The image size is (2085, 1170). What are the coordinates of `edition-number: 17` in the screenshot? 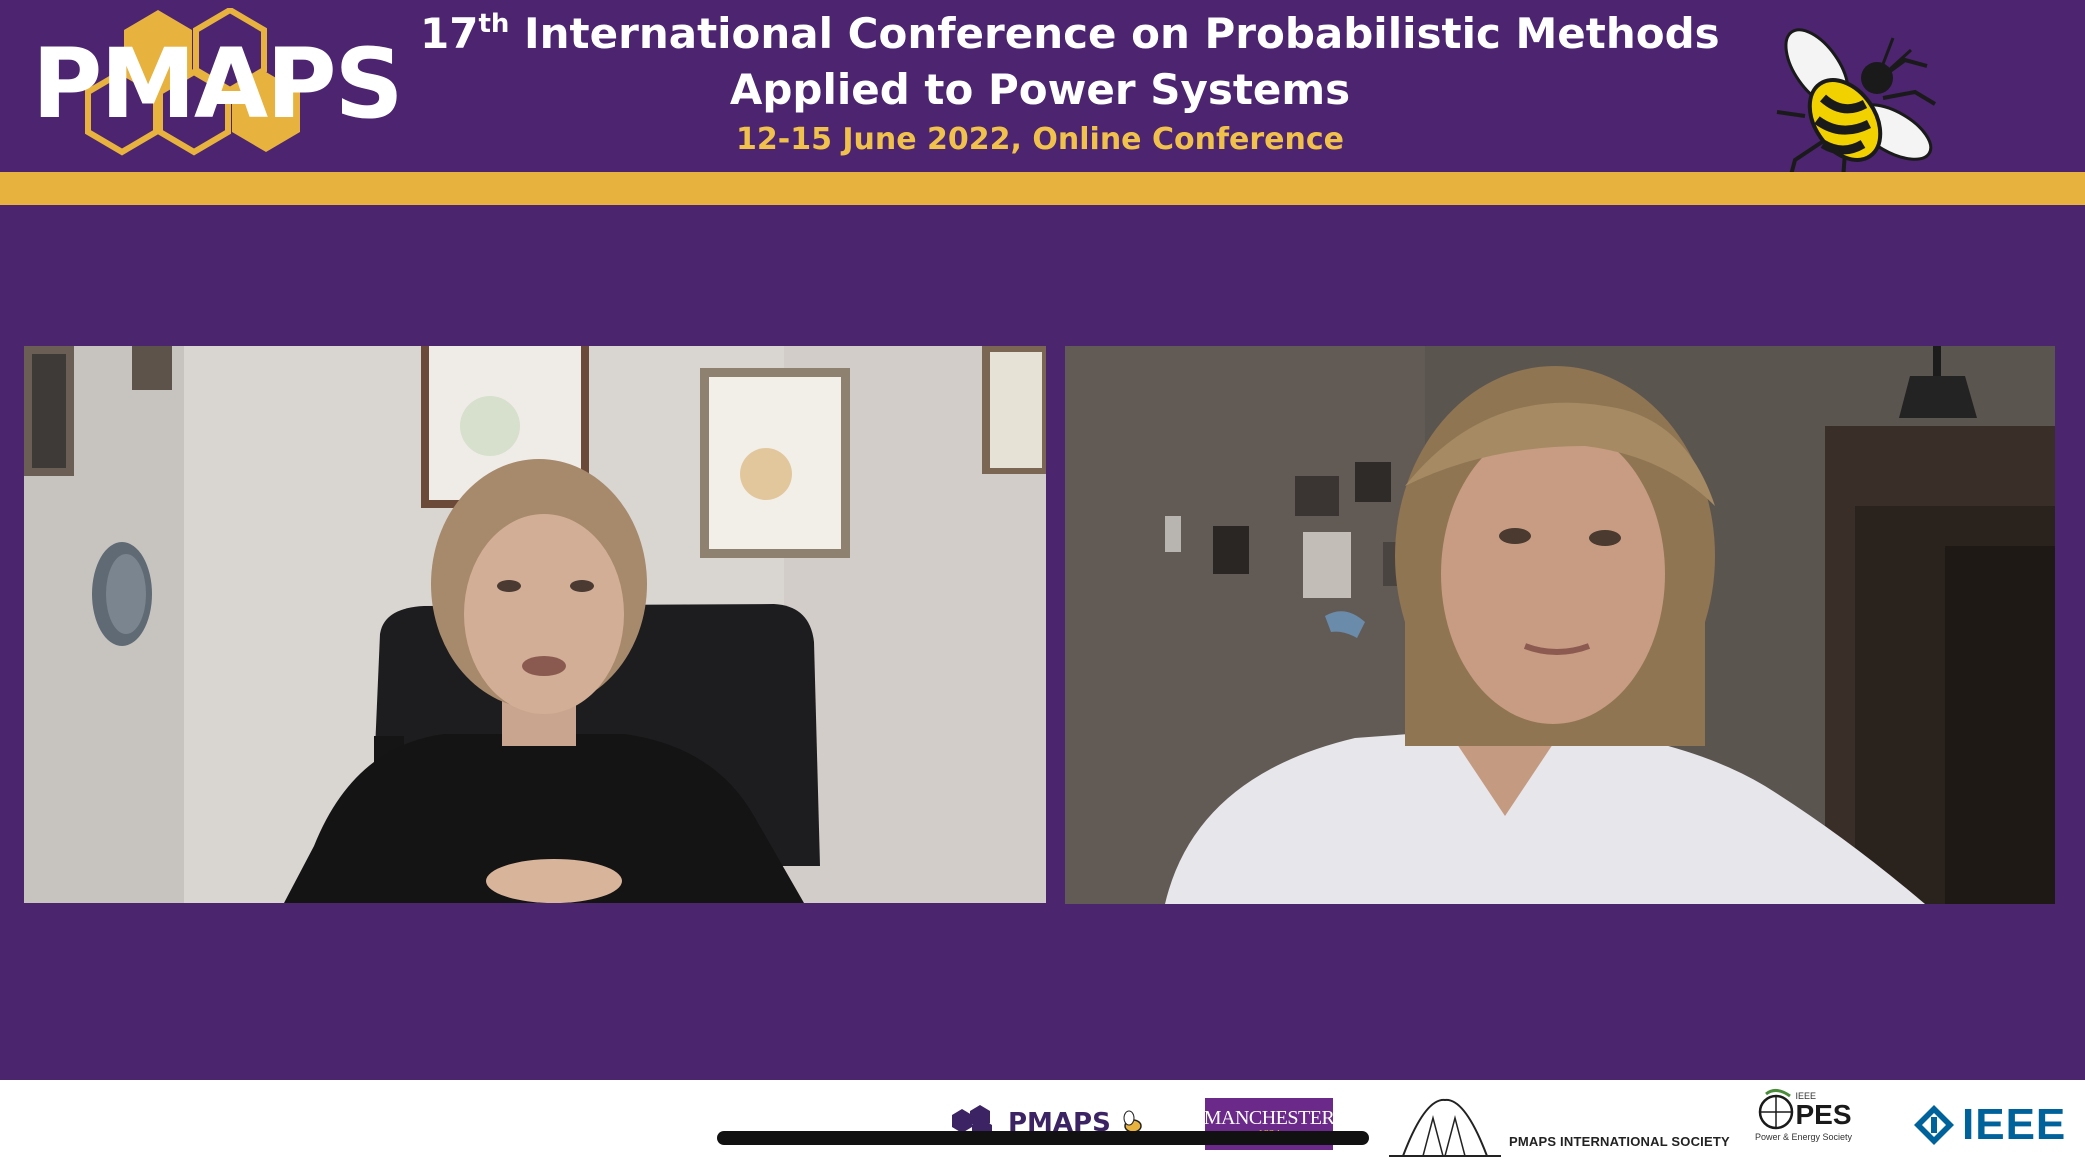 It's located at (449, 33).